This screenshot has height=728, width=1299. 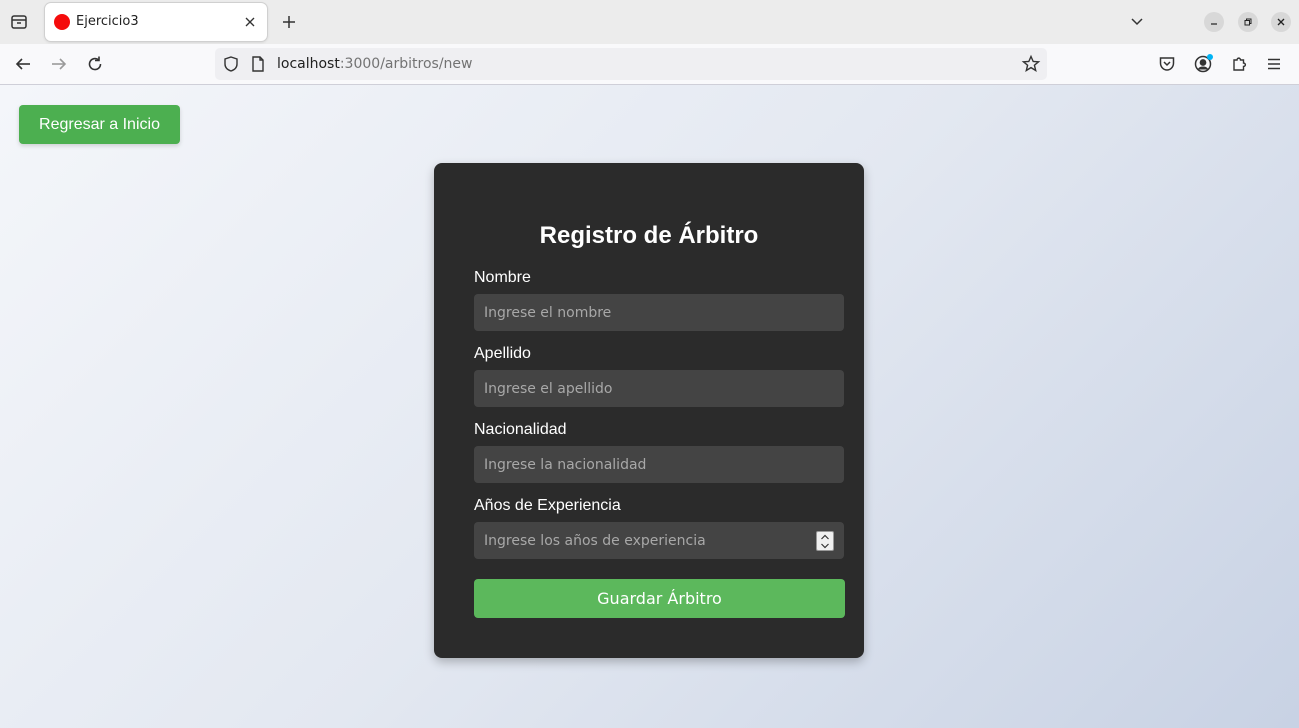 What do you see at coordinates (258, 64) in the screenshot?
I see `page-icon` at bounding box center [258, 64].